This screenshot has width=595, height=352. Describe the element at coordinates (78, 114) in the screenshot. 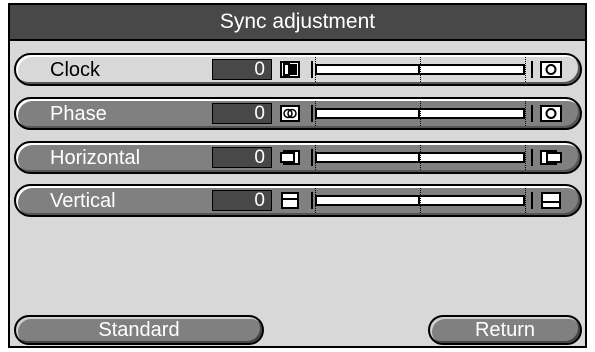

I see `row-label: Phase` at that location.